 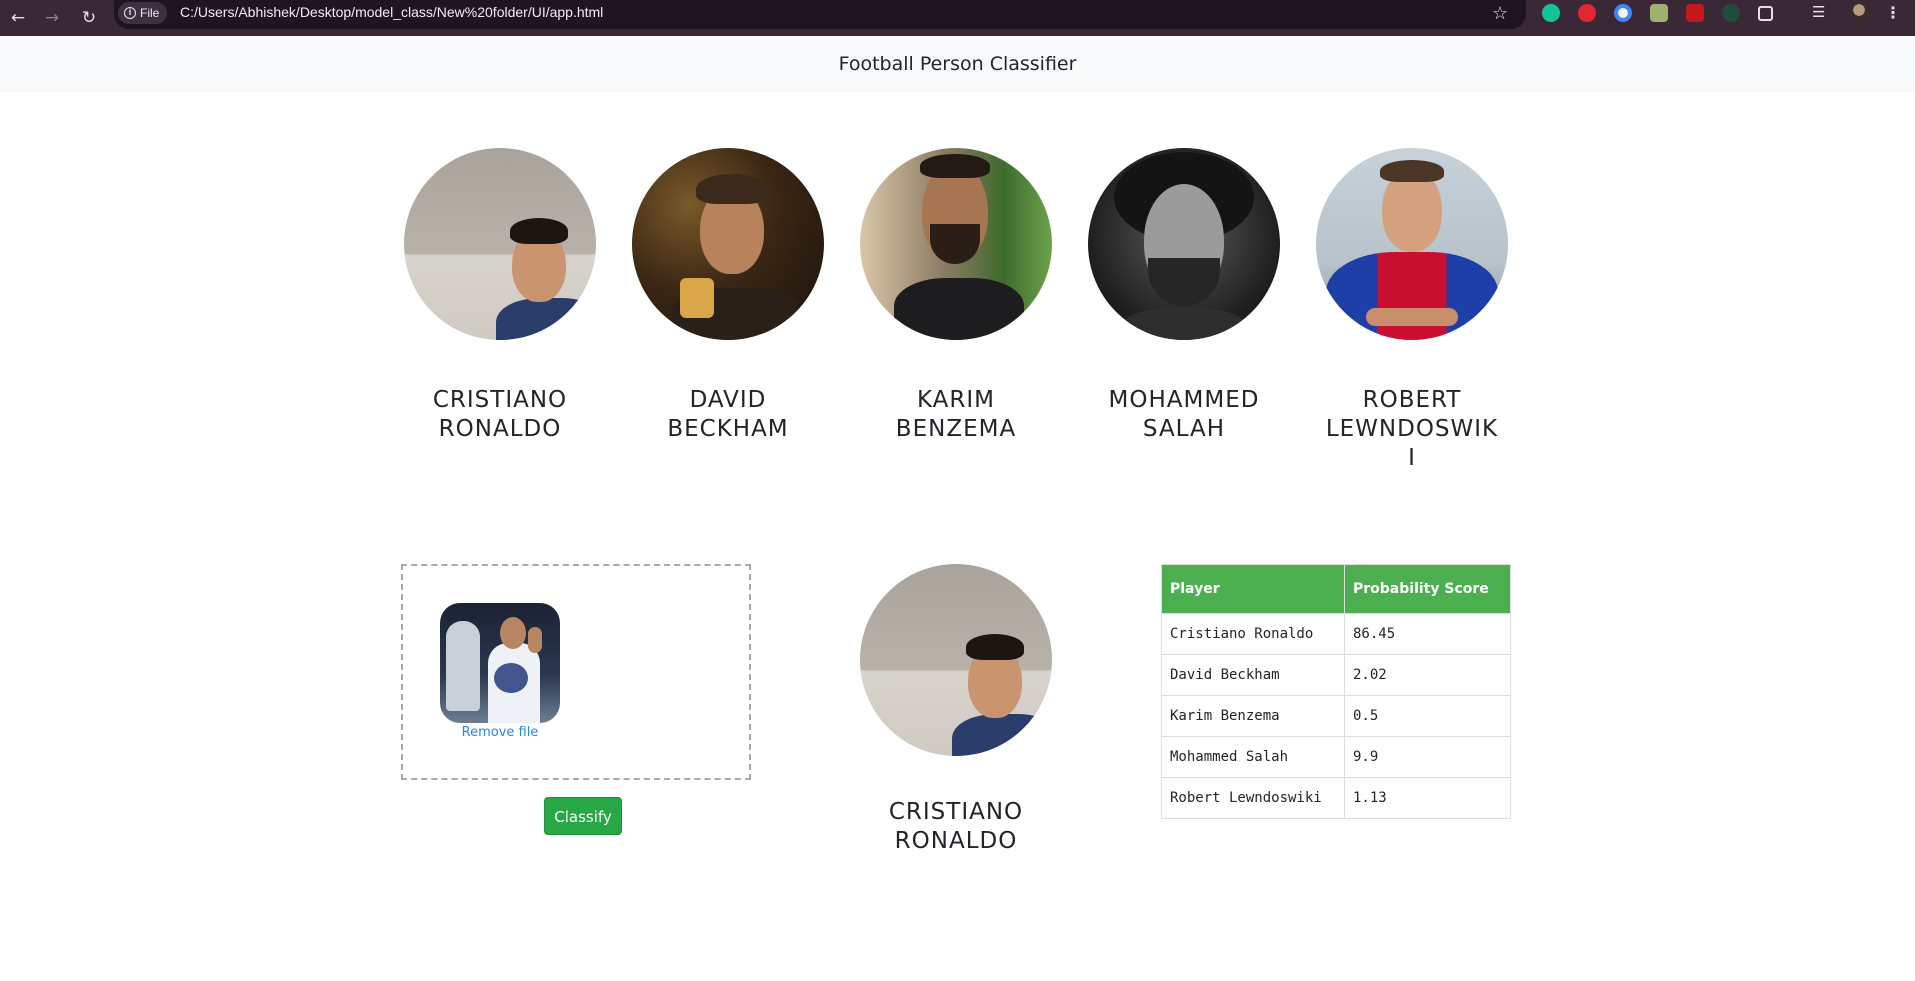 What do you see at coordinates (1587, 13) in the screenshot?
I see `red-extension-icon` at bounding box center [1587, 13].